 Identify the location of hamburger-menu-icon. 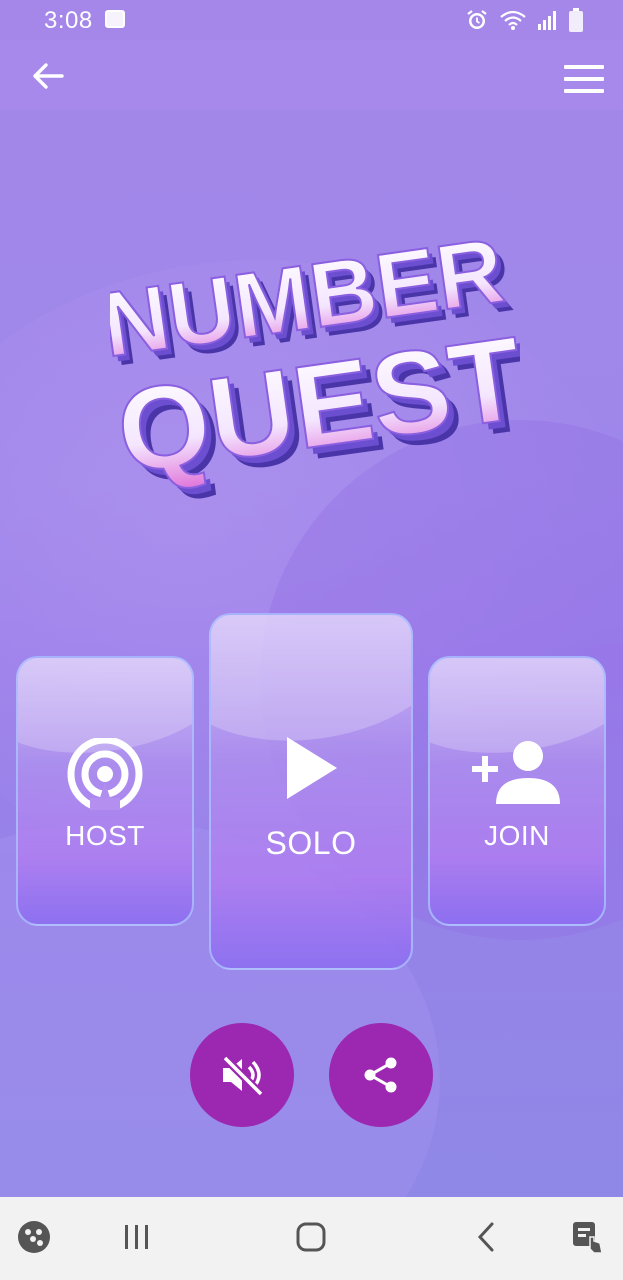
(584, 79).